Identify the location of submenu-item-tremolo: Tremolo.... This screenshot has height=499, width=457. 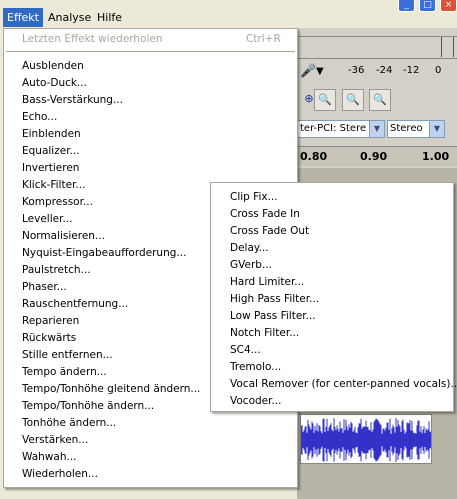
(332, 367).